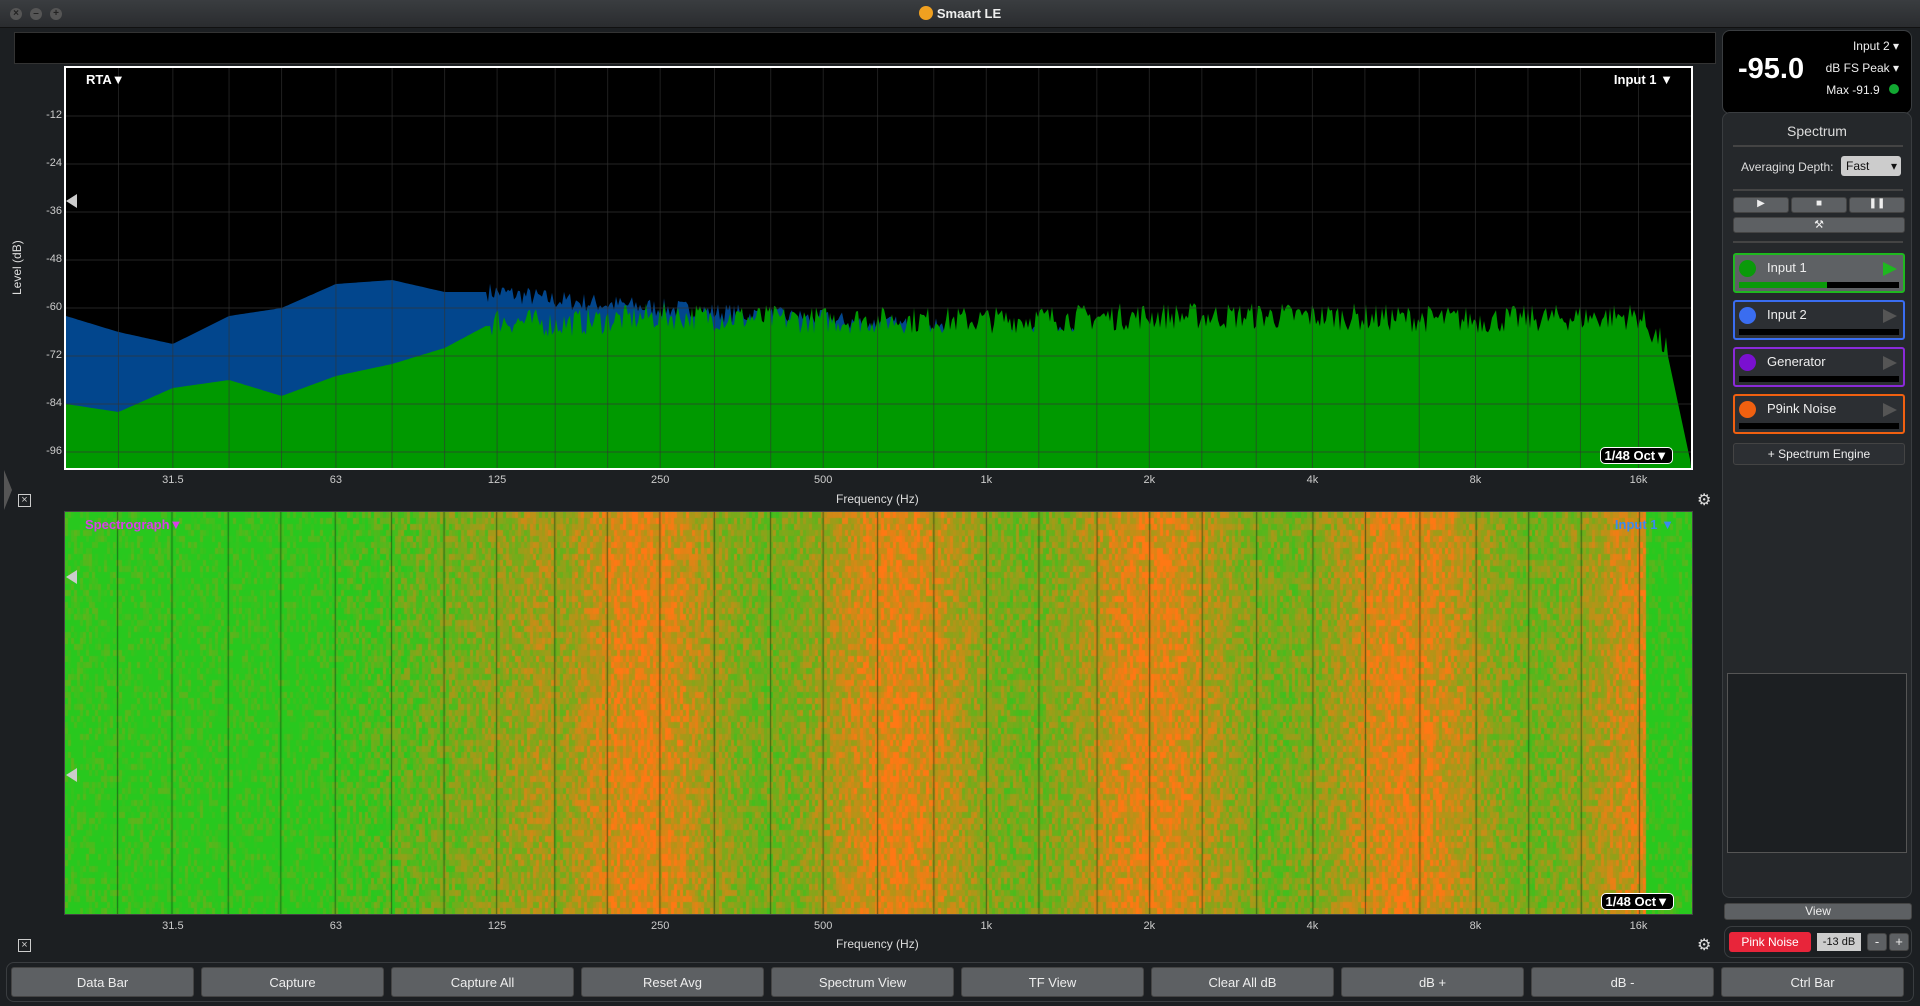  Describe the element at coordinates (54, 211) in the screenshot. I see `y-tick-label: -36` at that location.